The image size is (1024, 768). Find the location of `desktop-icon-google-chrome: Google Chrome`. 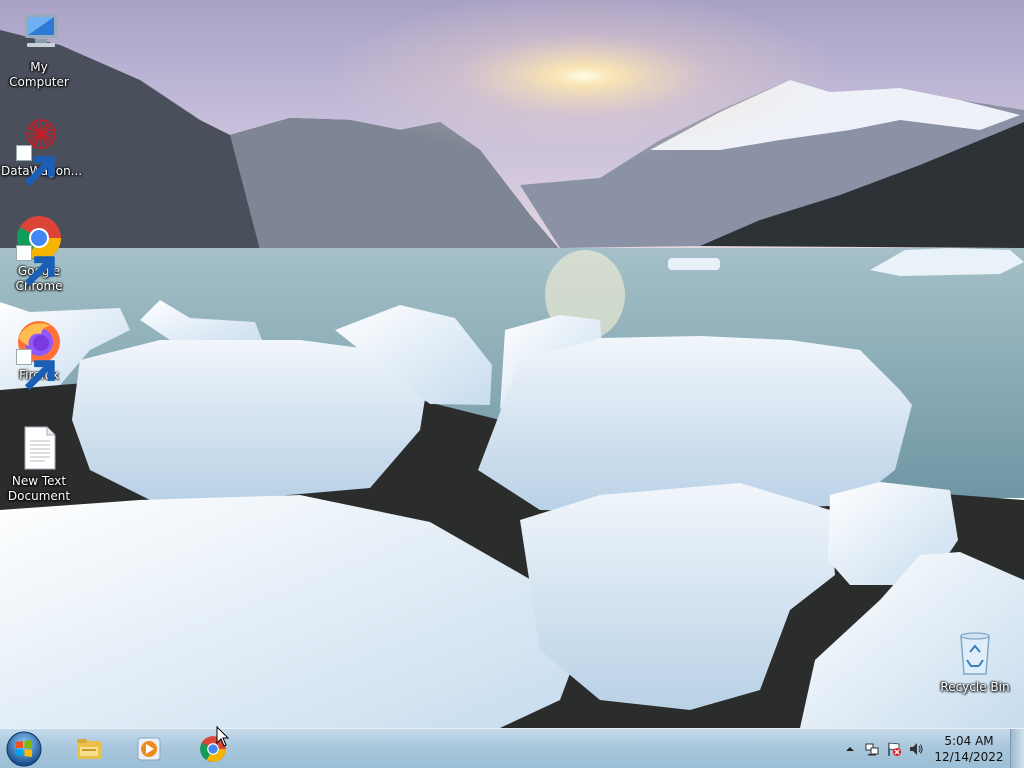

desktop-icon-google-chrome: Google Chrome is located at coordinates (39, 254).